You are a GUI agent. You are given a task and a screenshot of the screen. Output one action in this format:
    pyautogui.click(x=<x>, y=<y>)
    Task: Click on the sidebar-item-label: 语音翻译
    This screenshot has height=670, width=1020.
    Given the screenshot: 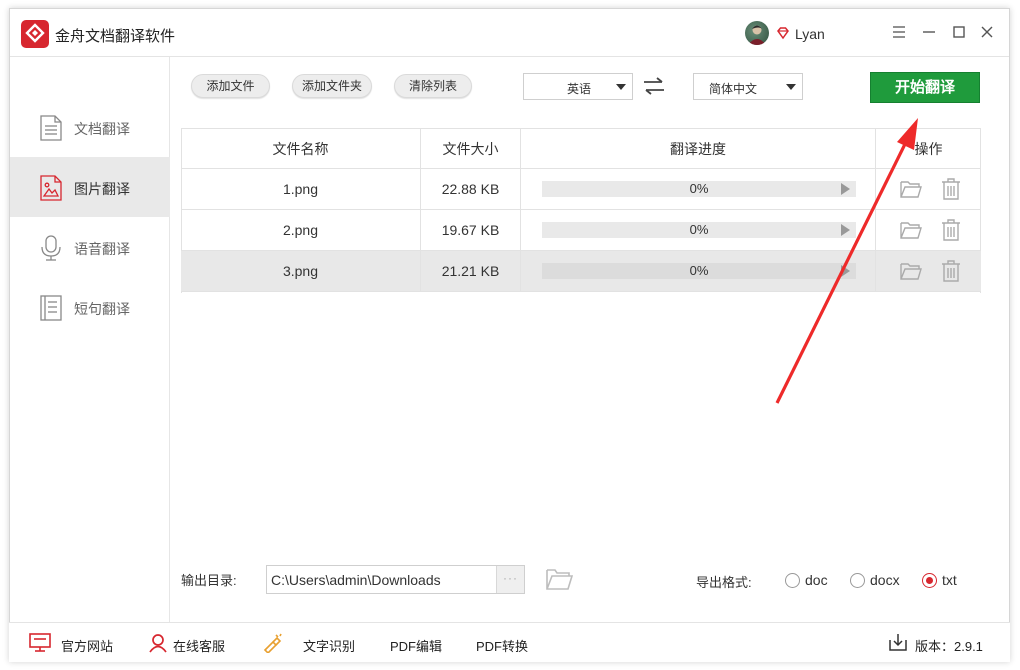 What is the action you would take?
    pyautogui.click(x=102, y=249)
    